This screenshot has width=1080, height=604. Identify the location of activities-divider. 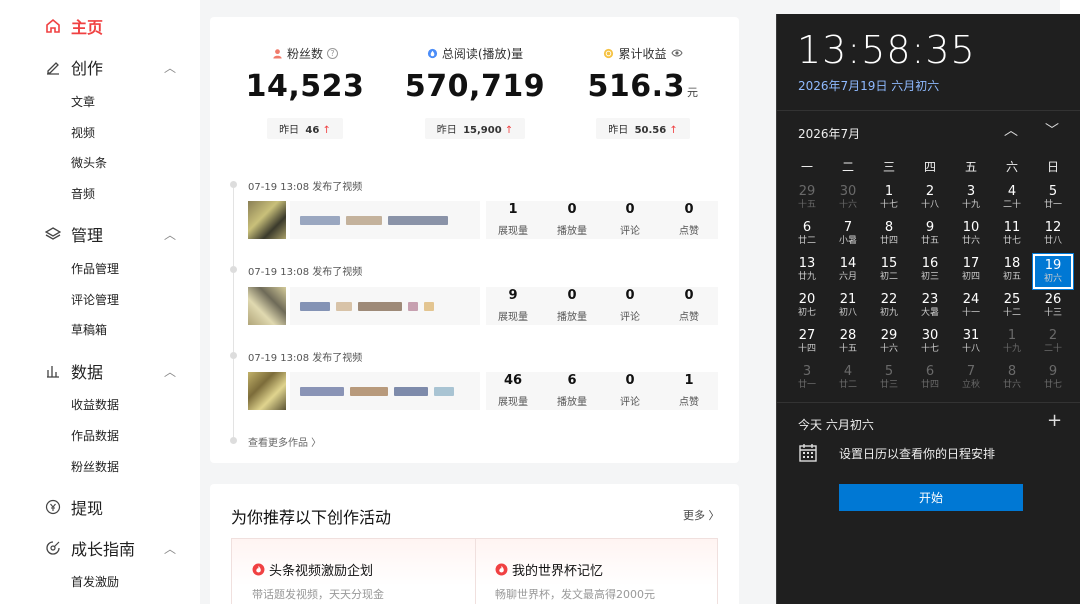
(475, 571).